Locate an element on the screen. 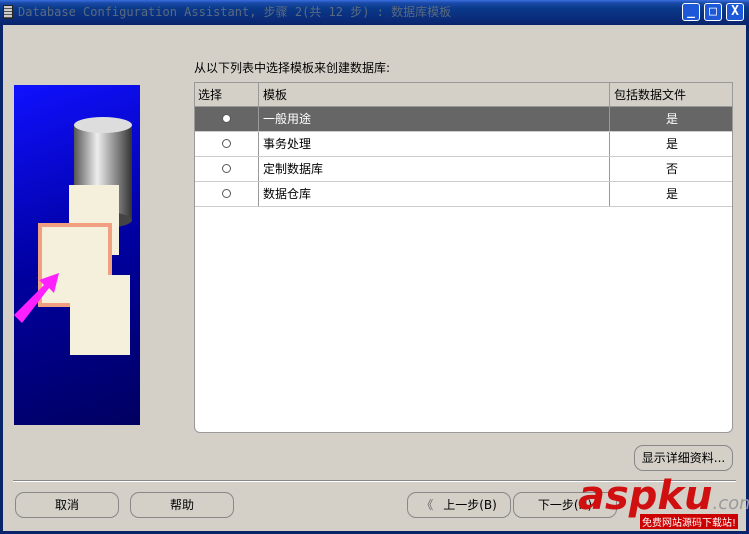  app-icon is located at coordinates (8, 12).